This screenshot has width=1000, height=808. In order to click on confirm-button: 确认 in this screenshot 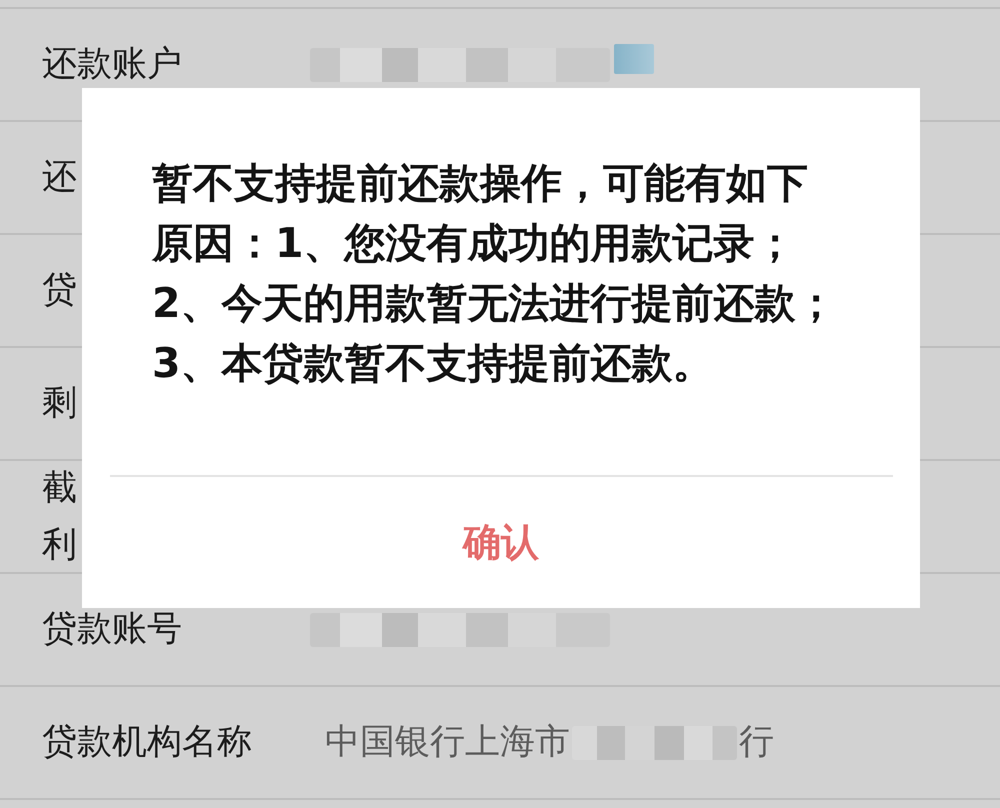, I will do `click(501, 542)`.